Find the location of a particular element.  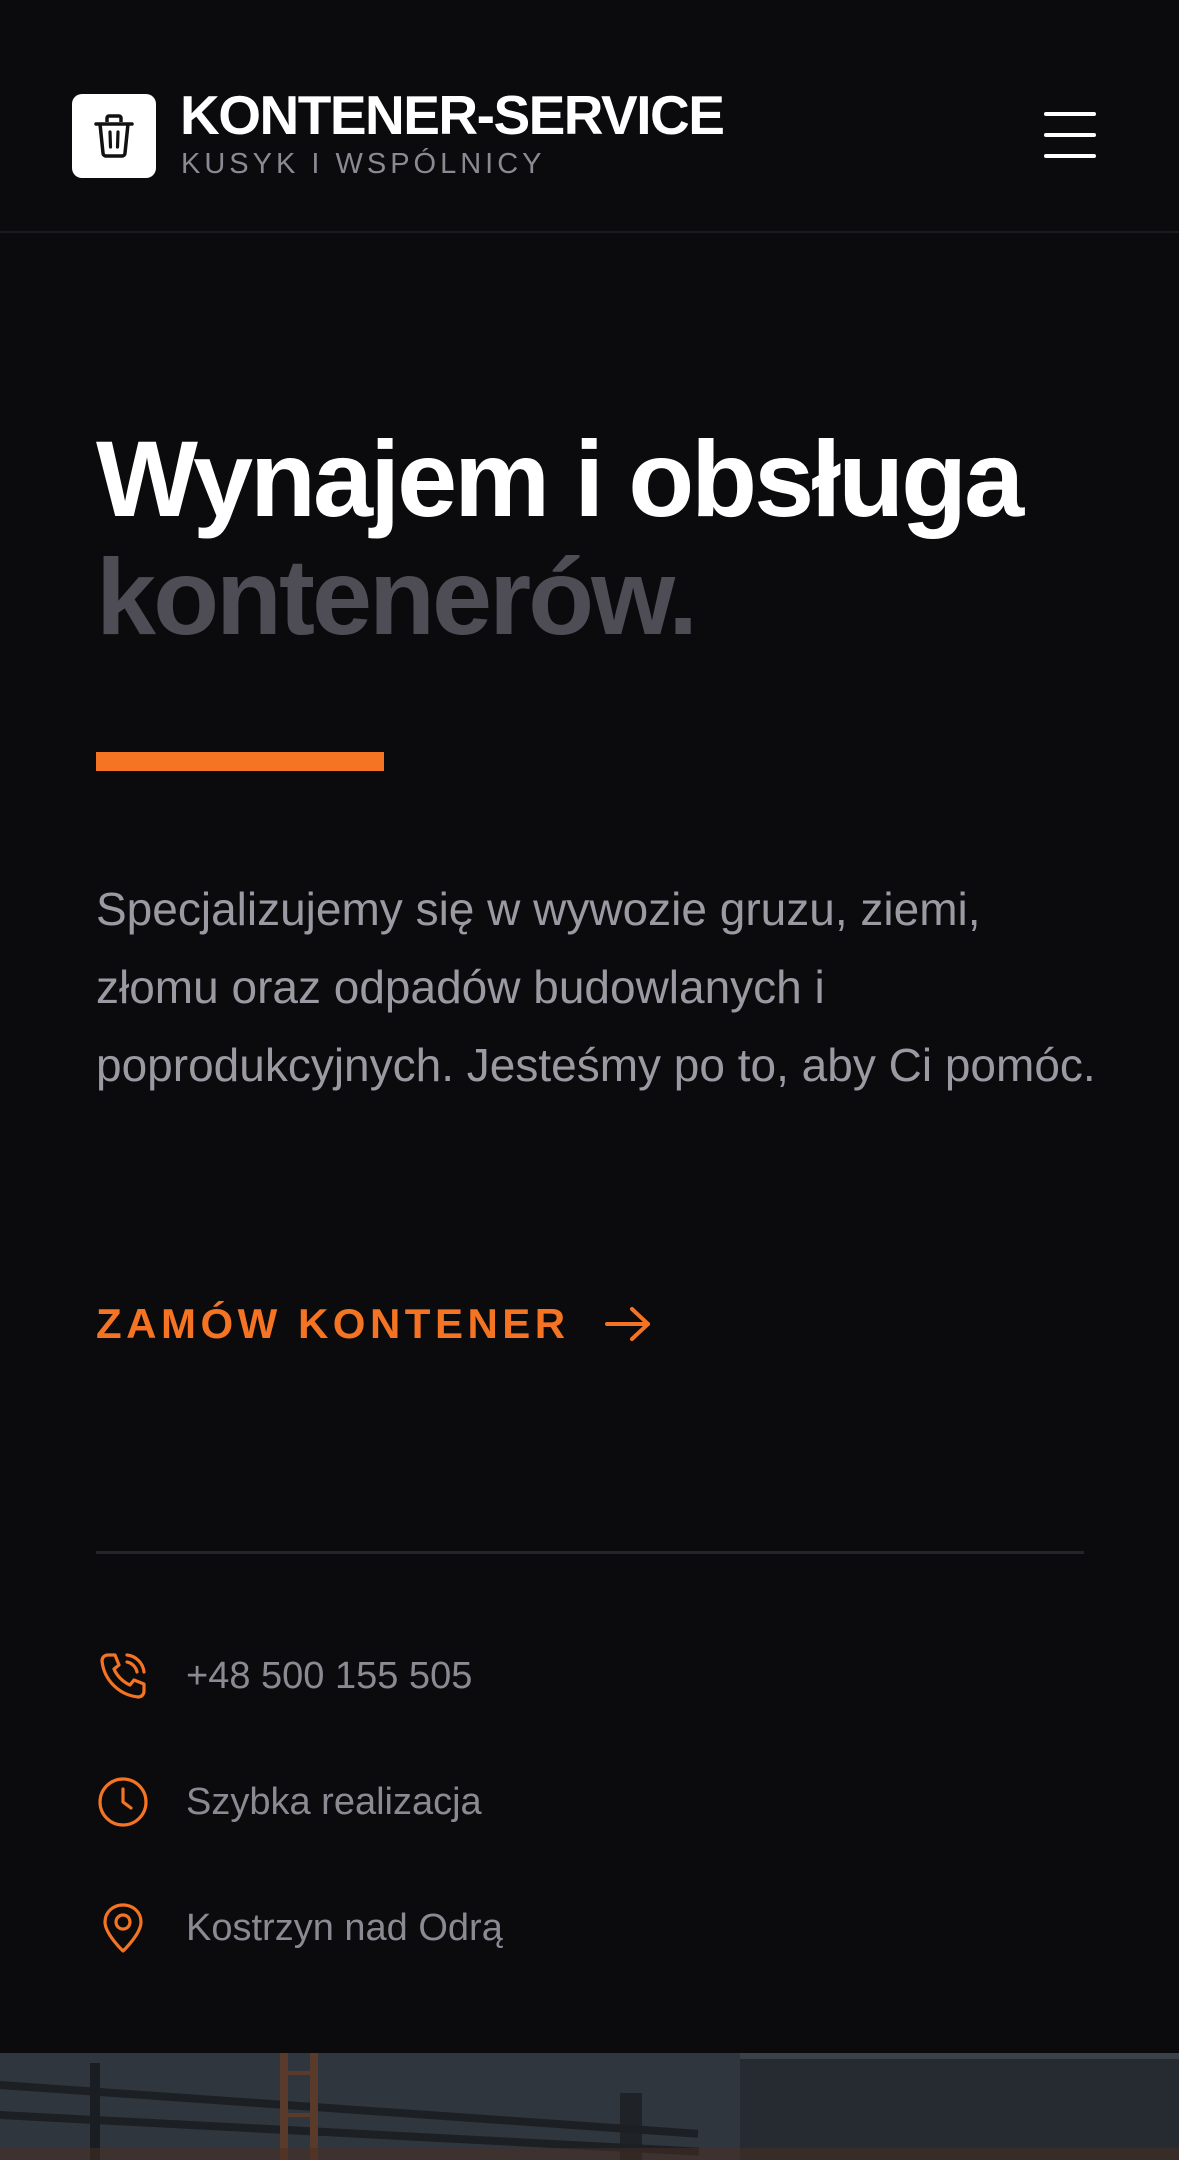

arrow-right-icon is located at coordinates (627, 1324).